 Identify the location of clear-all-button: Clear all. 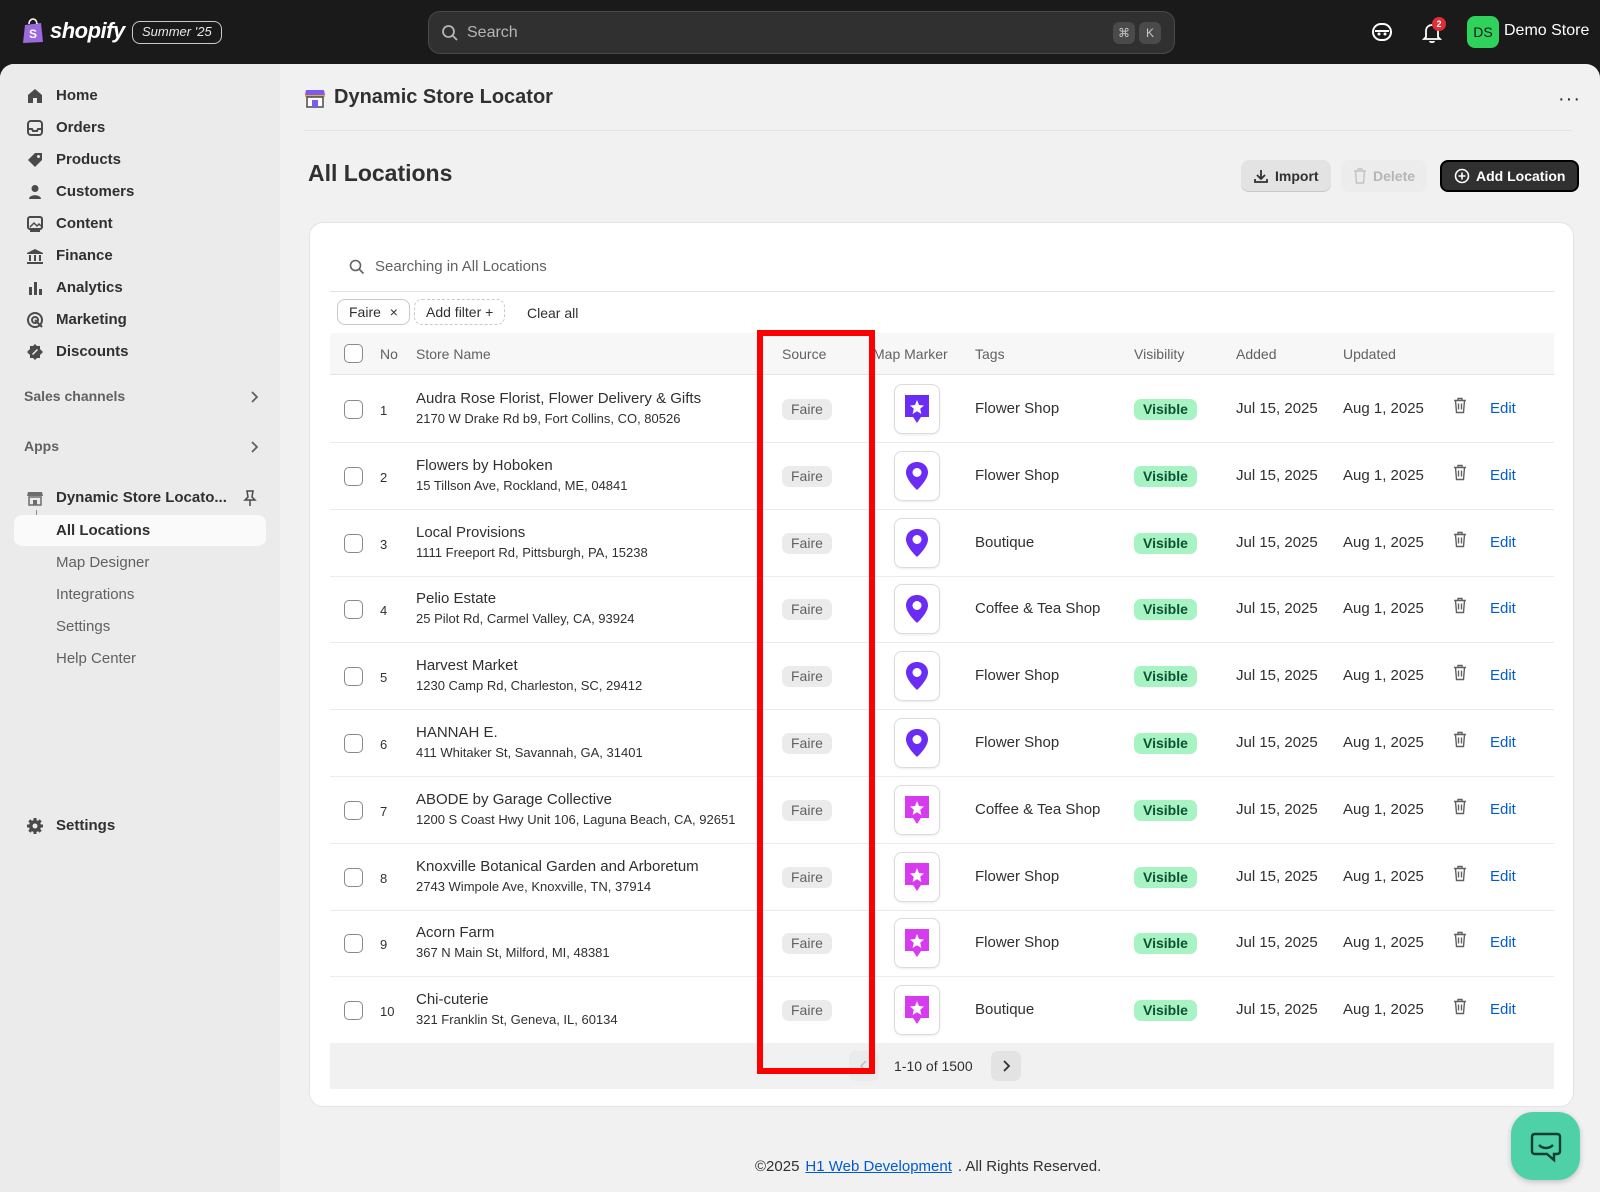
(552, 313).